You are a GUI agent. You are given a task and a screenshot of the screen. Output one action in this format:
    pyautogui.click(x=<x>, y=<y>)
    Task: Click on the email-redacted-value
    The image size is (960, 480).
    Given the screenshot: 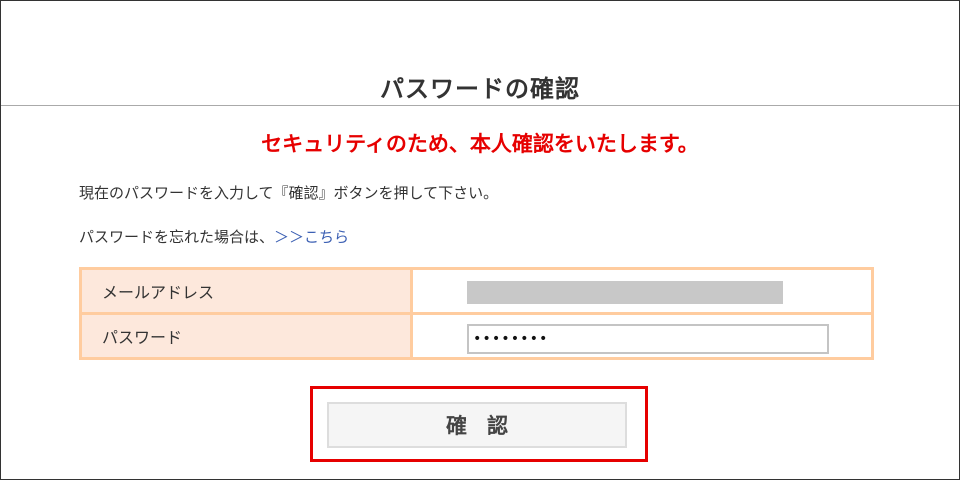 What is the action you would take?
    pyautogui.click(x=625, y=292)
    